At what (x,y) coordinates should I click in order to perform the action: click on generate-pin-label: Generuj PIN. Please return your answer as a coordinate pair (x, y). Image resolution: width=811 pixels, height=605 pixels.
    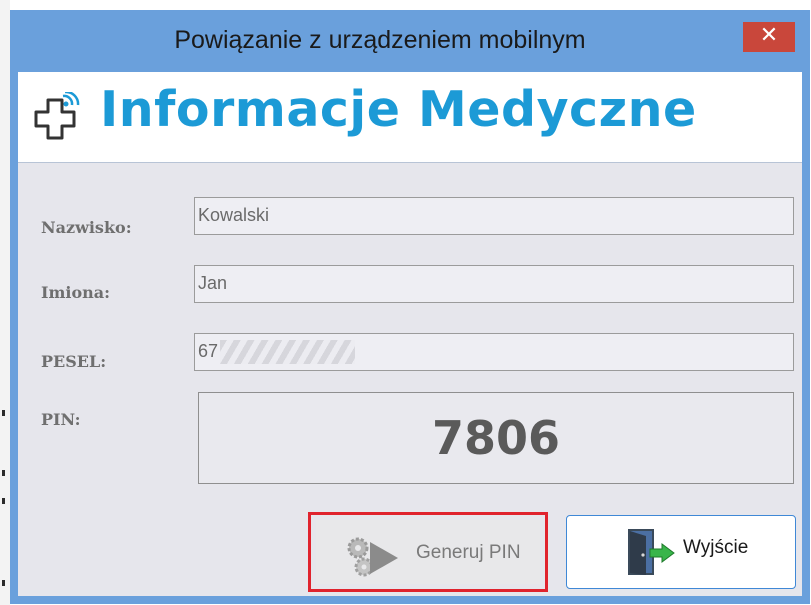
    Looking at the image, I should click on (468, 552).